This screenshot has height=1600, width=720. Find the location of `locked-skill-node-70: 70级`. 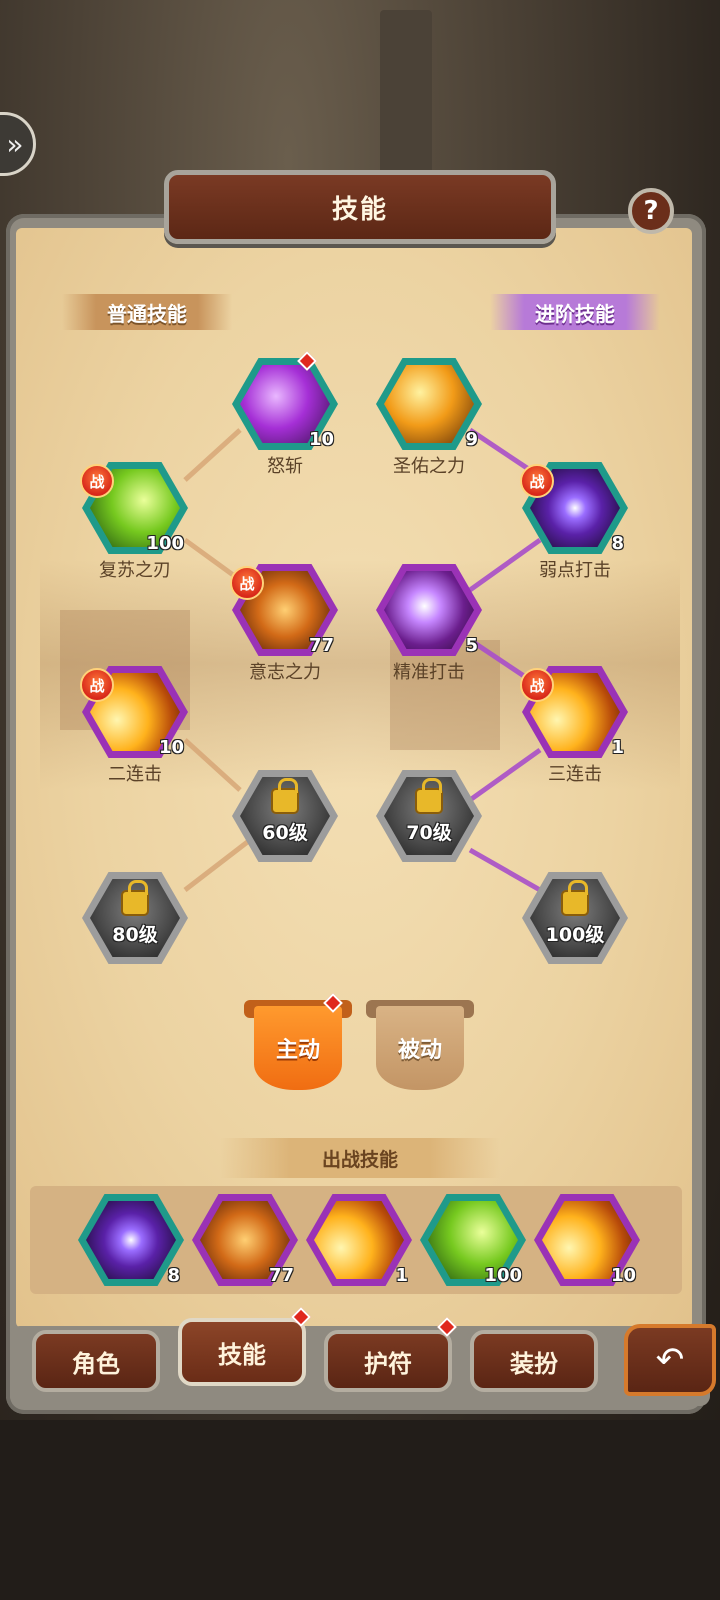

locked-skill-node-70: 70级 is located at coordinates (429, 816).